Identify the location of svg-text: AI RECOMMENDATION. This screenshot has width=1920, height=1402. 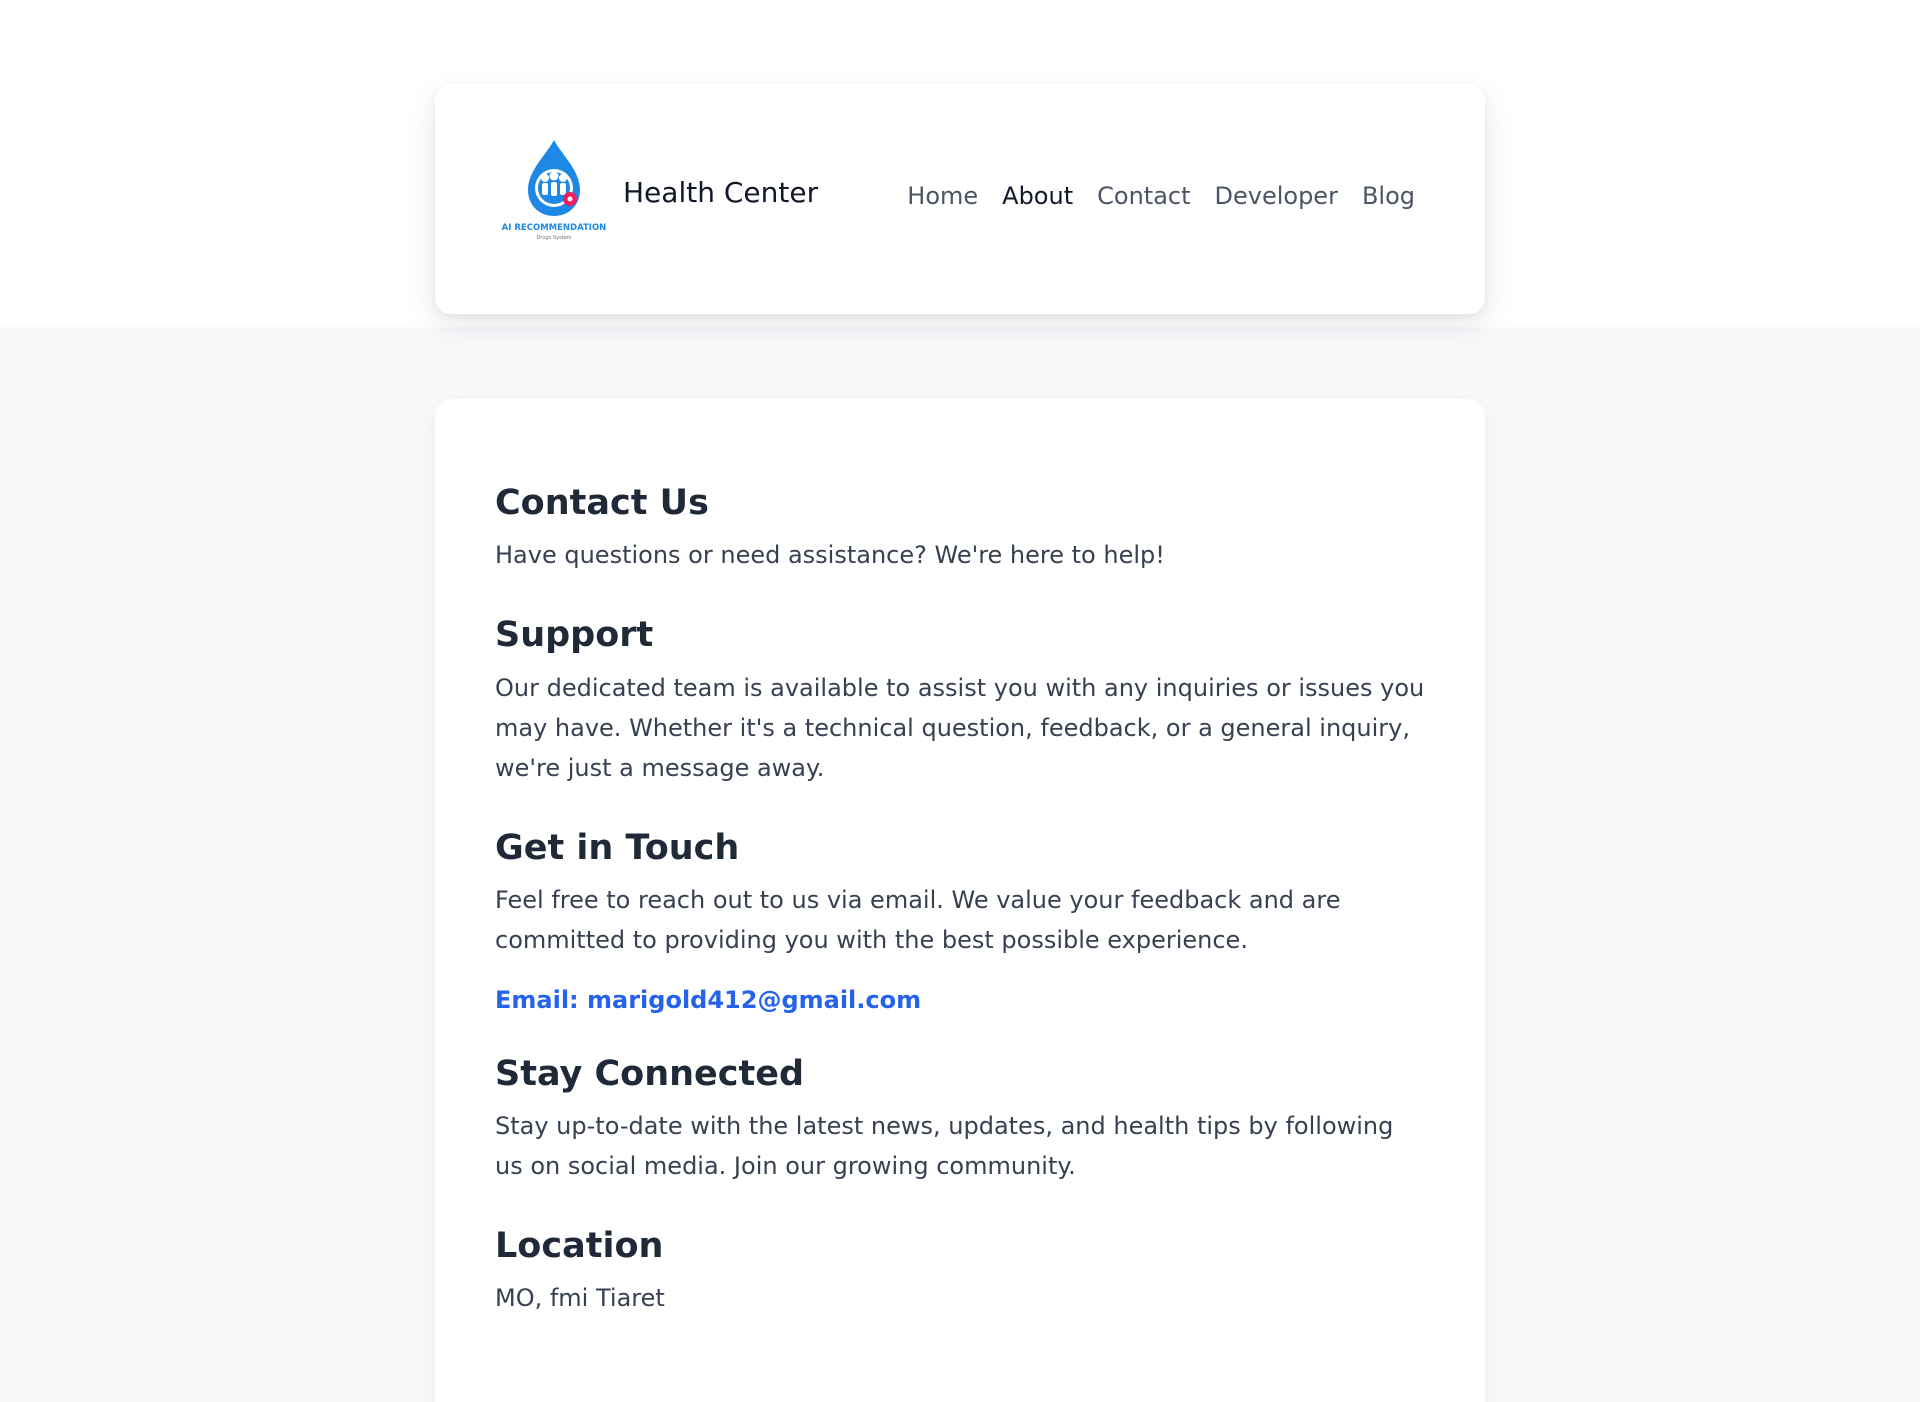
(554, 228).